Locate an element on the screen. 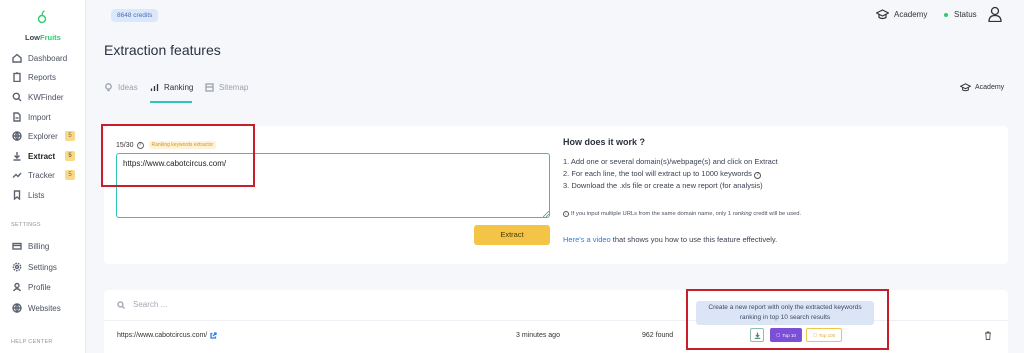  sidebar-item-label: KWFinder is located at coordinates (46, 97).